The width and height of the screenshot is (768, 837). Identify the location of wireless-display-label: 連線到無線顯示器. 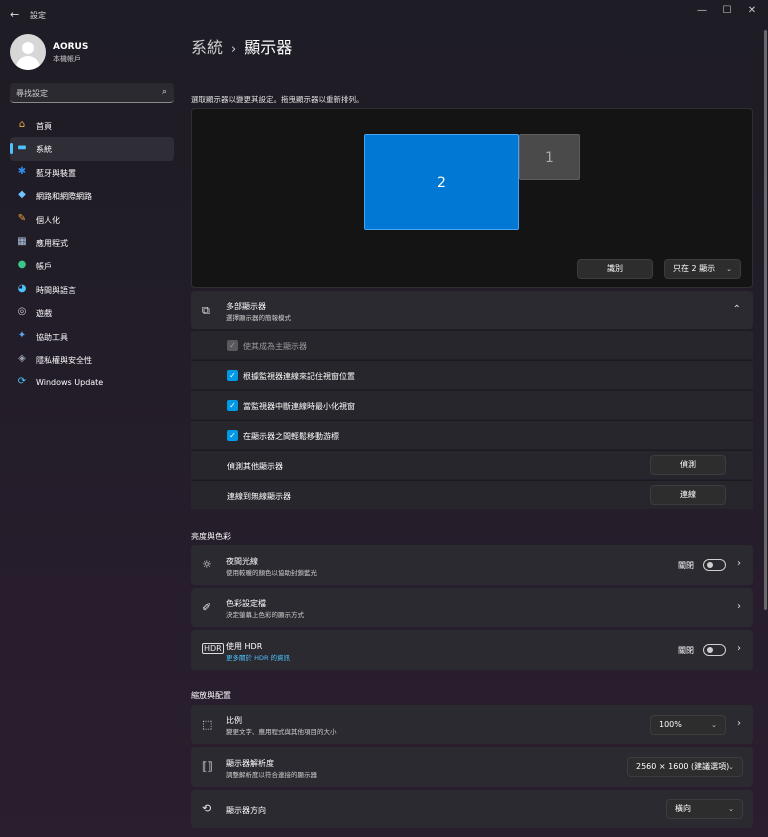
(259, 496).